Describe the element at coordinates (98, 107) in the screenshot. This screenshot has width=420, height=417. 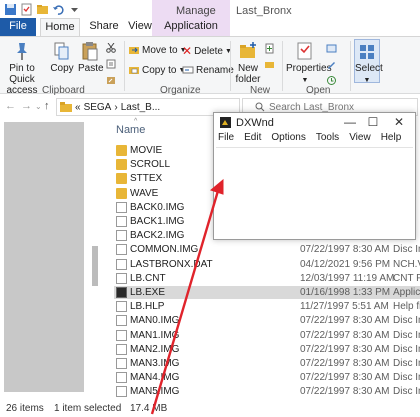
I see `breadcrumb-sega: SEGA` at that location.